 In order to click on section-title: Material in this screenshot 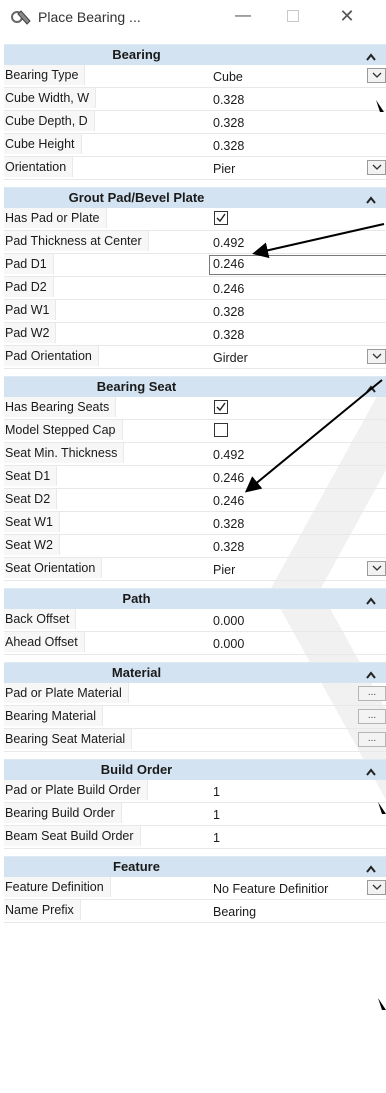, I will do `click(136, 672)`.